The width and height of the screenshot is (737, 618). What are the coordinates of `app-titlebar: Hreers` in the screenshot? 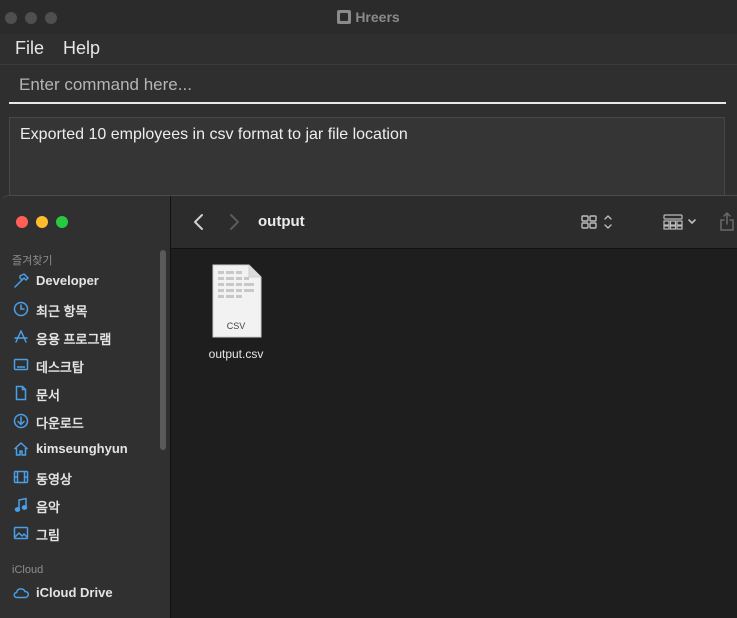 It's located at (368, 17).